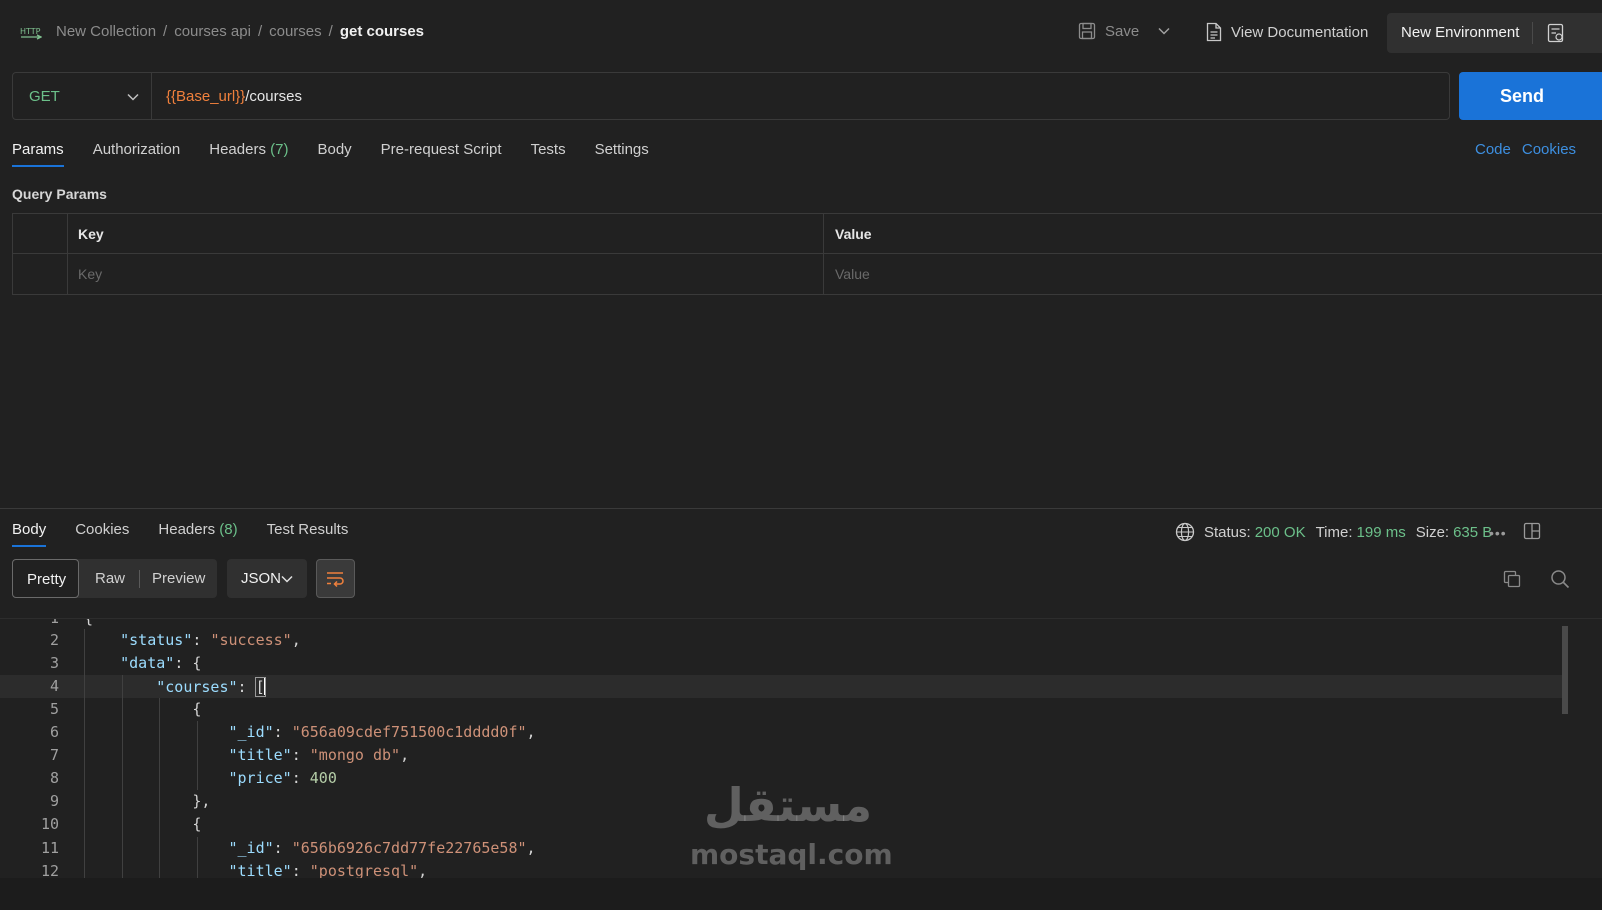 The width and height of the screenshot is (1602, 910). I want to click on breadcrumb-item-collection: New Collection, so click(106, 31).